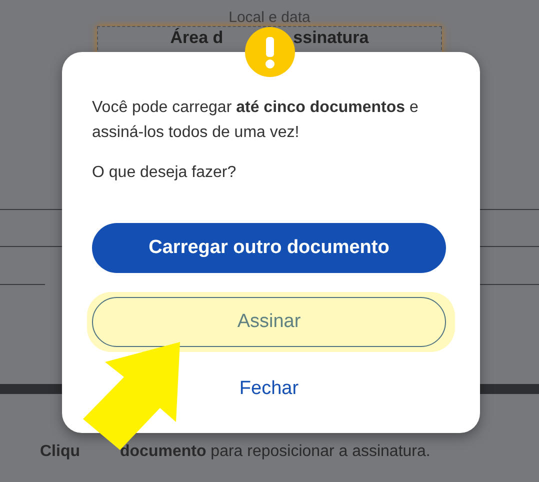 This screenshot has width=539, height=482. What do you see at coordinates (269, 322) in the screenshot?
I see `sign-button: Assinar` at bounding box center [269, 322].